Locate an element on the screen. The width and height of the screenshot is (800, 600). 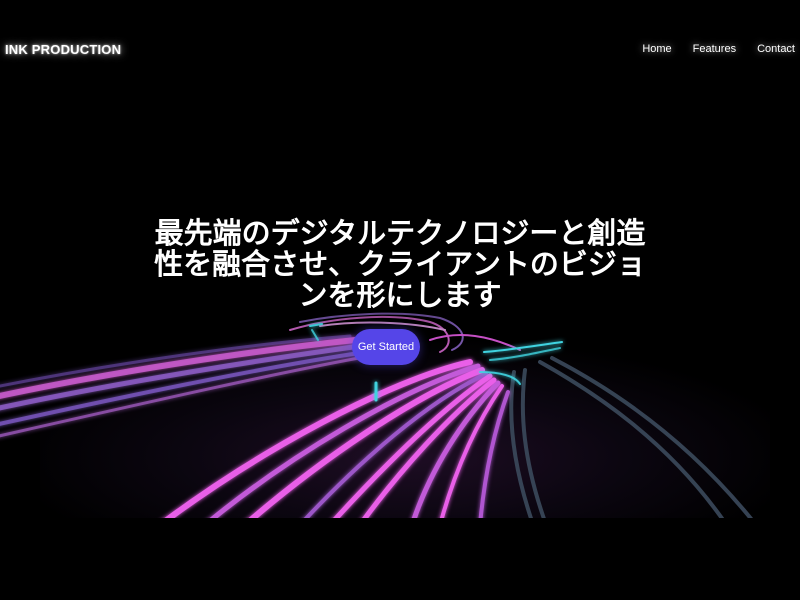
get-started-button: Get Started is located at coordinates (386, 347).